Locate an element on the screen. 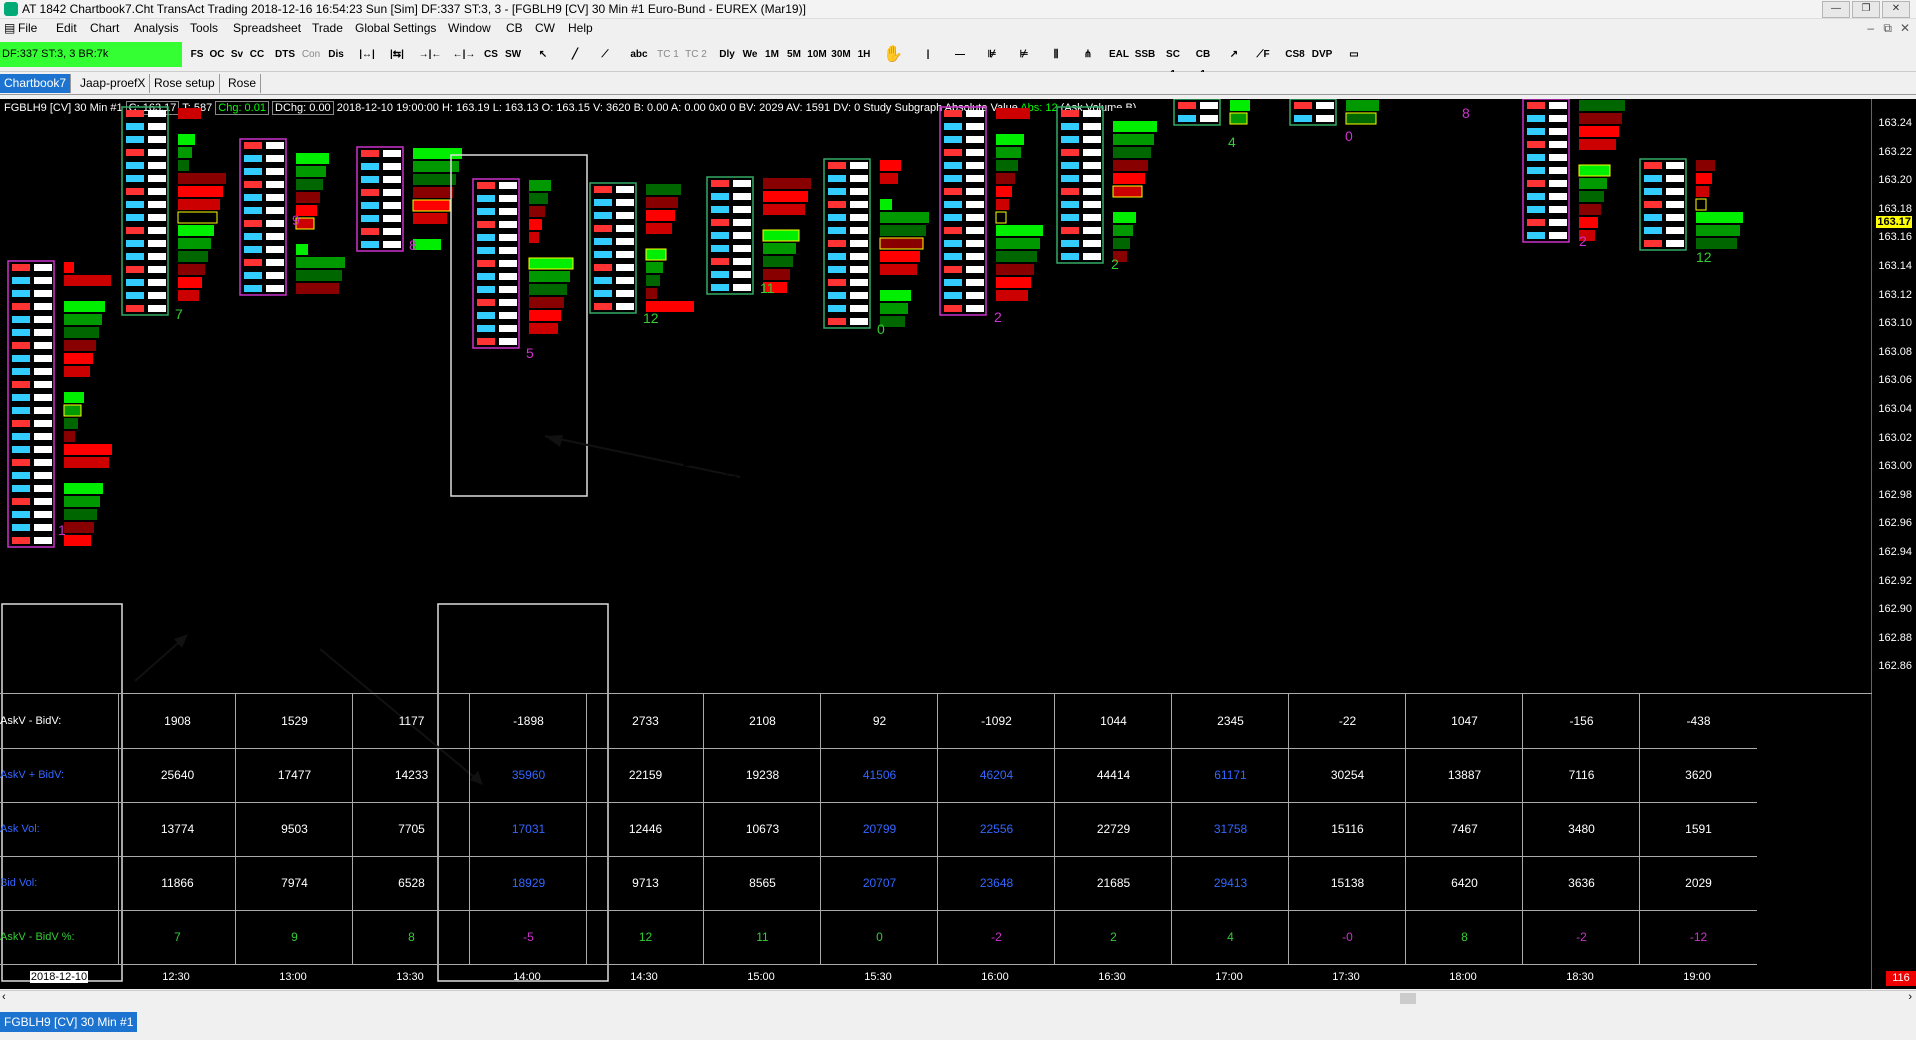 This screenshot has height=1040, width=1916. tool-ssb: SSB is located at coordinates (1145, 55).